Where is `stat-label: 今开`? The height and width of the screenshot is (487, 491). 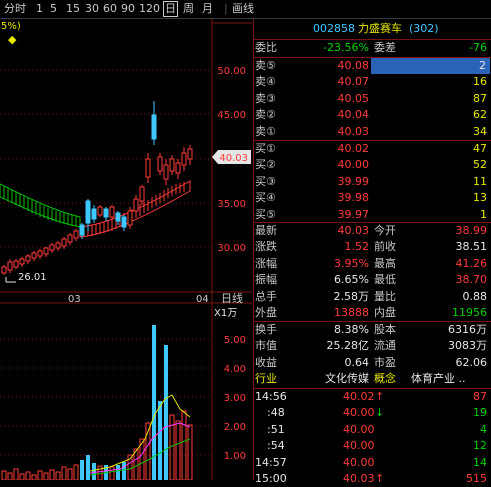
stat-label: 今开 is located at coordinates (385, 230).